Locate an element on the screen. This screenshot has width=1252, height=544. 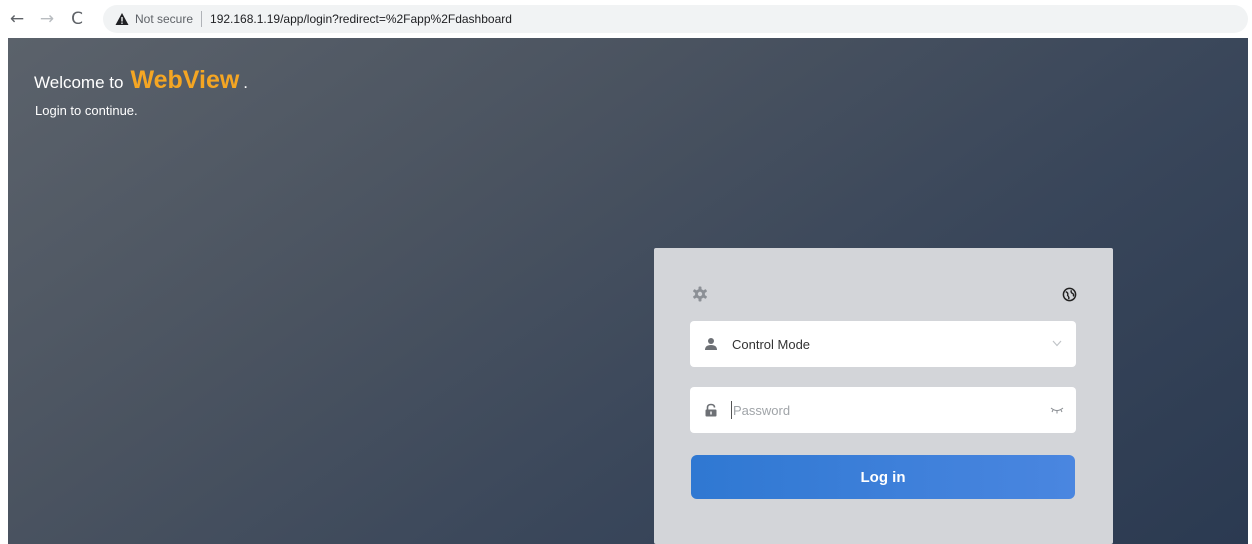
user-icon is located at coordinates (711, 344).